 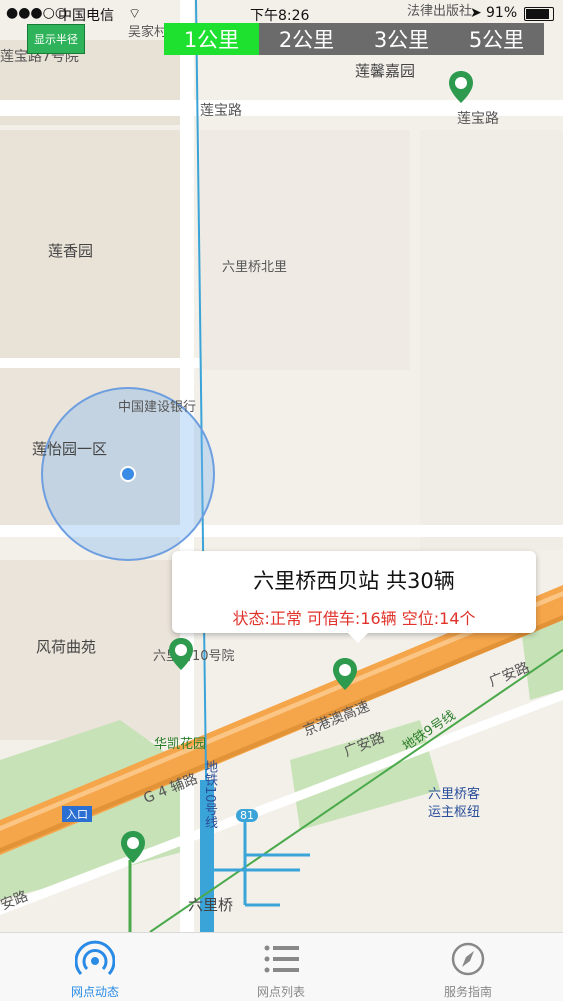 I want to click on map-label: 入口, so click(x=77, y=814).